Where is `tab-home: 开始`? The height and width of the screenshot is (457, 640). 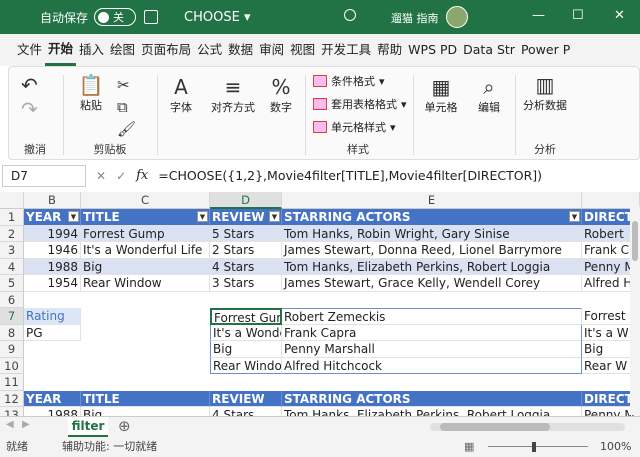
tab-home: 开始 is located at coordinates (61, 50).